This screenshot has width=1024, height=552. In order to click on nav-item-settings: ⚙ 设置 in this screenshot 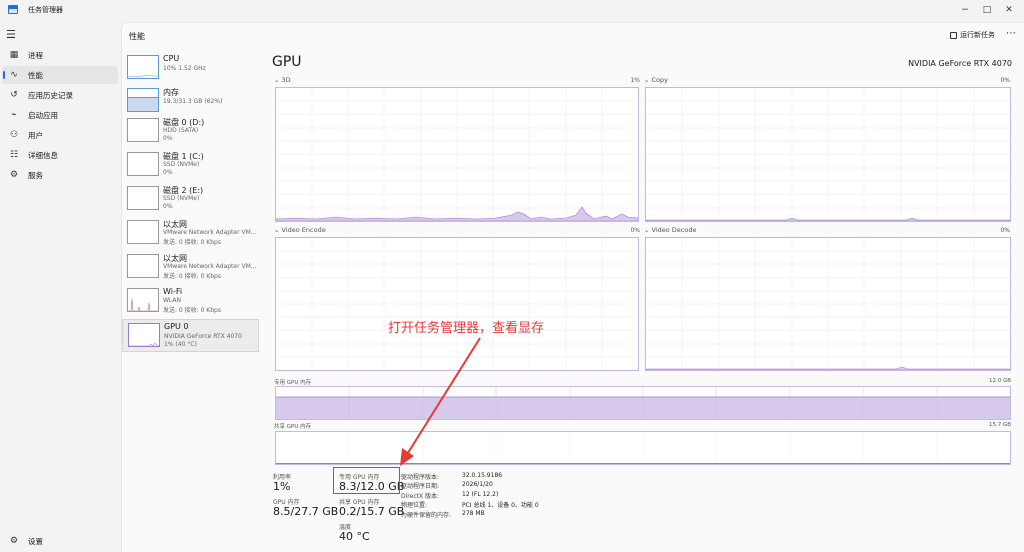, I will do `click(60, 541)`.